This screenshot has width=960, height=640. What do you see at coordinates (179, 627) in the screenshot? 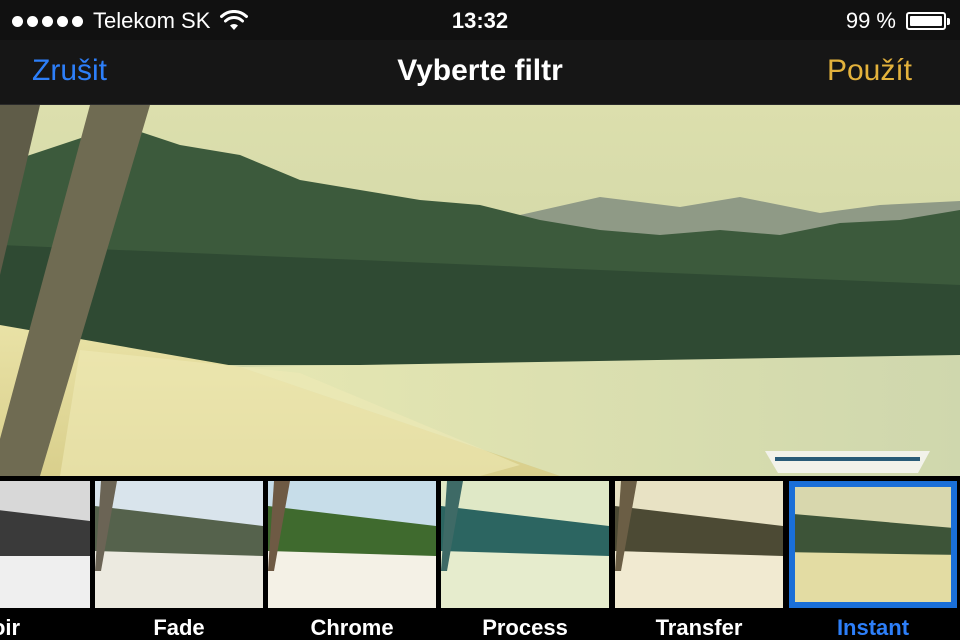
I see `filter-label: Fade` at bounding box center [179, 627].